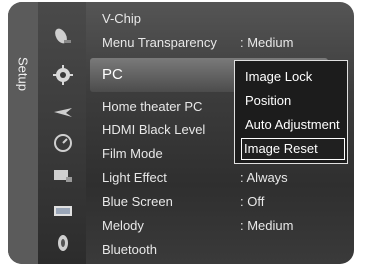  Describe the element at coordinates (227, 43) in the screenshot. I see `menu-item-menu-transparency: Menu Transparency : Medium` at that location.